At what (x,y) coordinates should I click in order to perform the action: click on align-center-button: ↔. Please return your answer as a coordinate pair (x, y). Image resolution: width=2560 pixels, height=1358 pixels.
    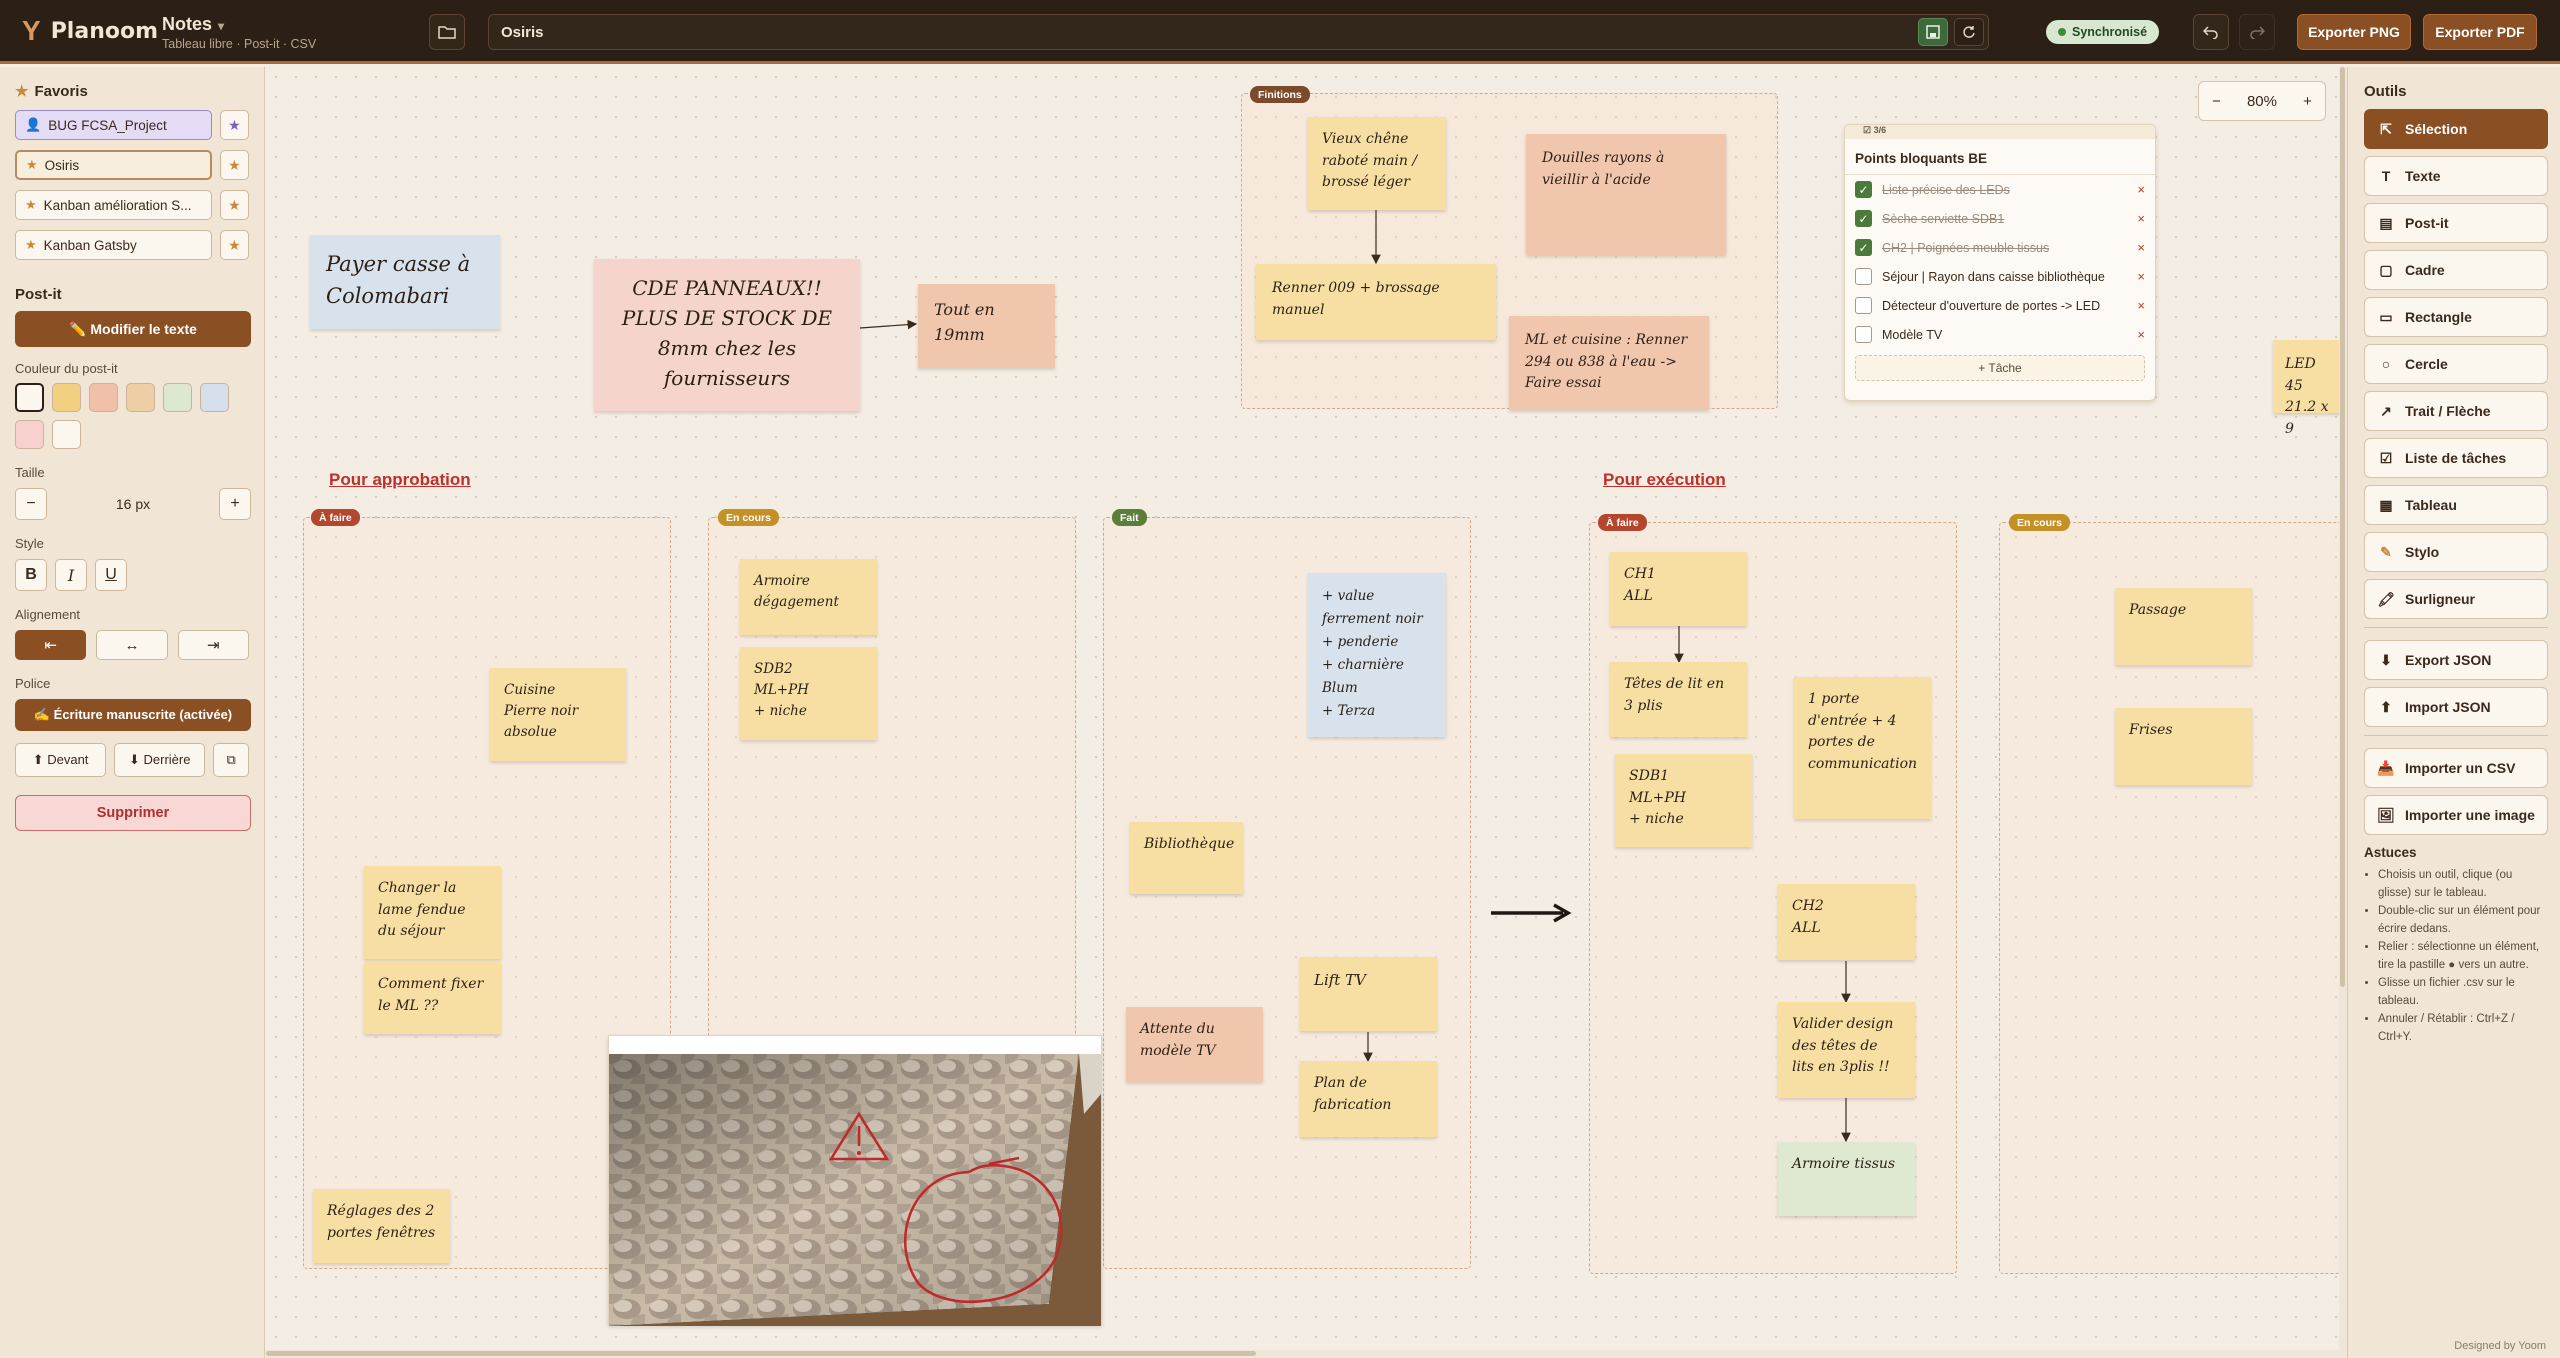
    Looking at the image, I should click on (132, 645).